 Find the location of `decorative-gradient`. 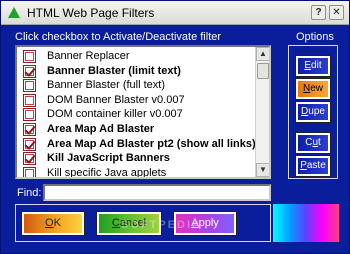

decorative-gradient is located at coordinates (306, 223).